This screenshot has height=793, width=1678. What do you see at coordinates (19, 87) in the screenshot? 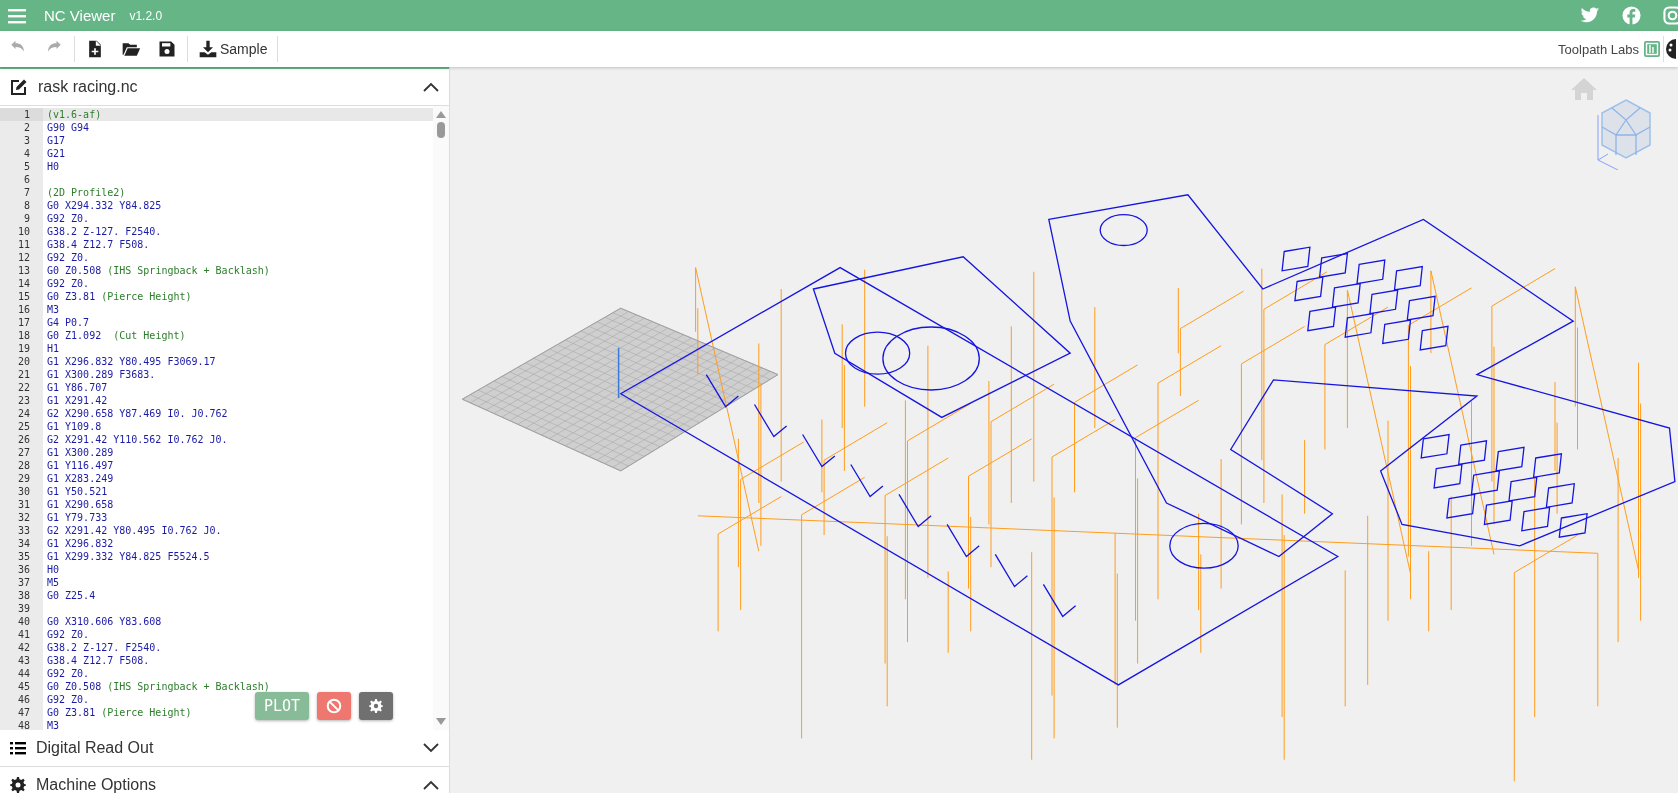
I see `edit-icon` at bounding box center [19, 87].